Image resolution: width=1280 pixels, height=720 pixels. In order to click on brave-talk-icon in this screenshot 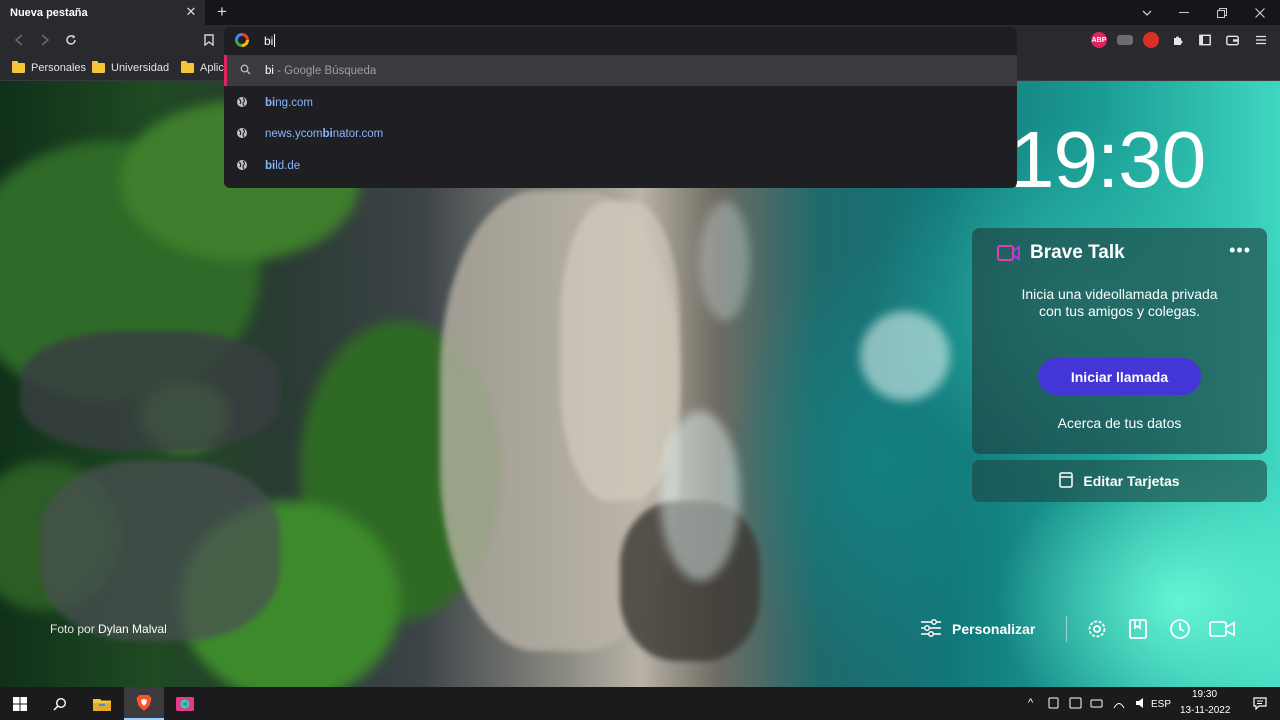, I will do `click(1222, 629)`.